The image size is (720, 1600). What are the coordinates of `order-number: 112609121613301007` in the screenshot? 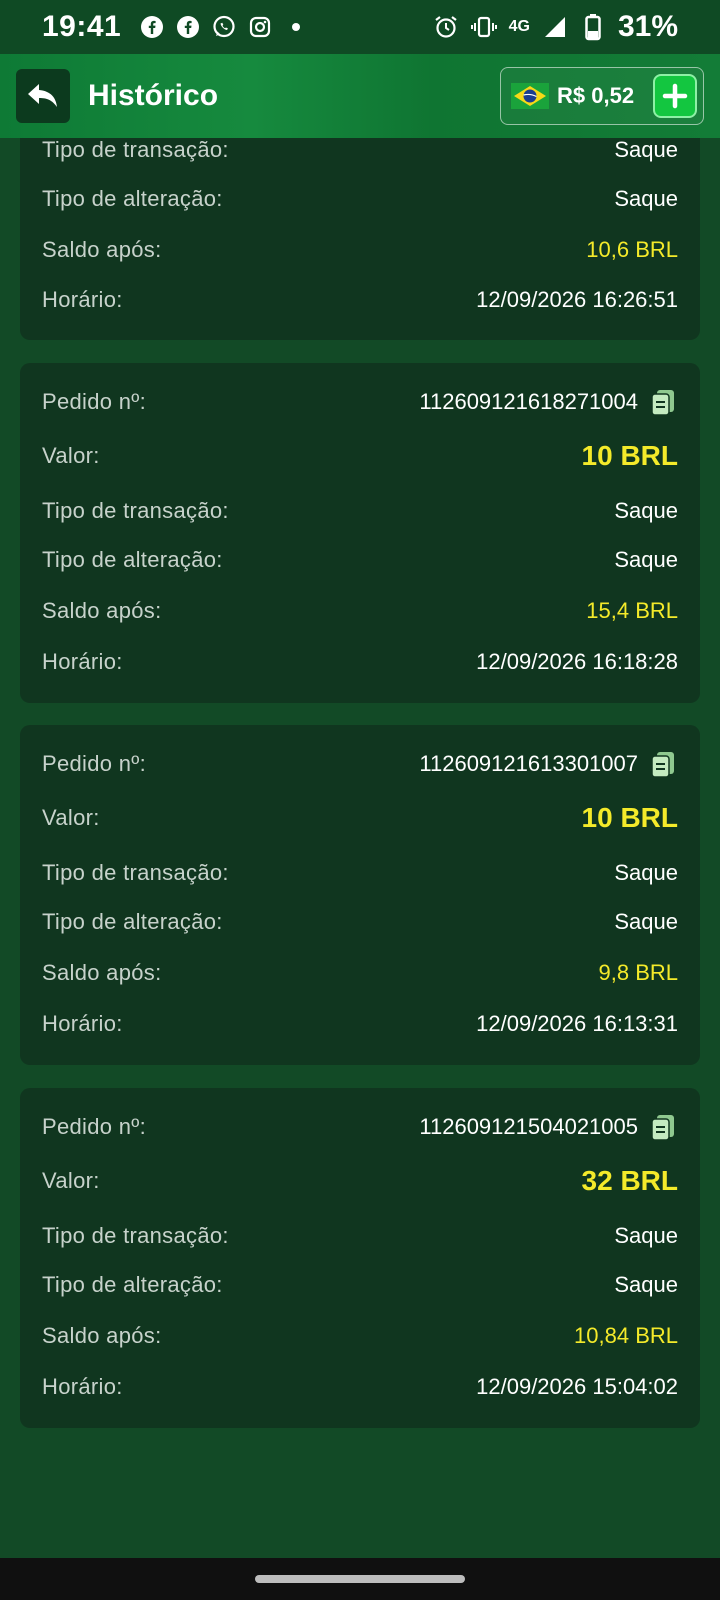 It's located at (528, 763).